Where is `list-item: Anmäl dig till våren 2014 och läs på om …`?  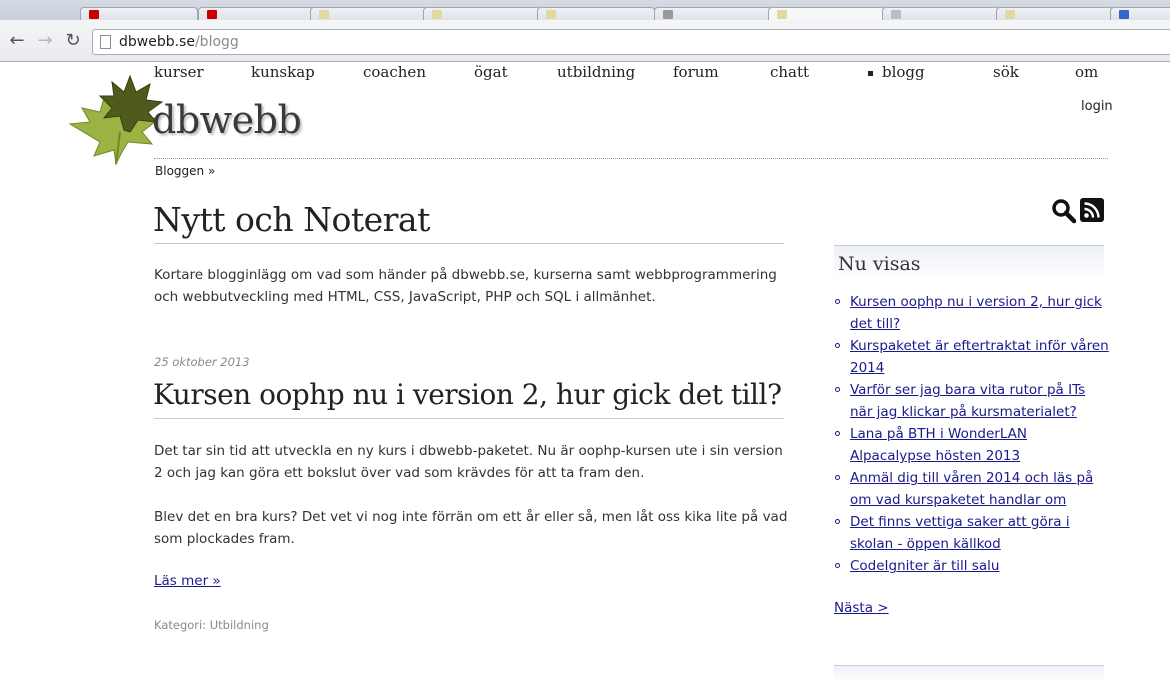
list-item: Anmäl dig till våren 2014 och läs på om … is located at coordinates (972, 489).